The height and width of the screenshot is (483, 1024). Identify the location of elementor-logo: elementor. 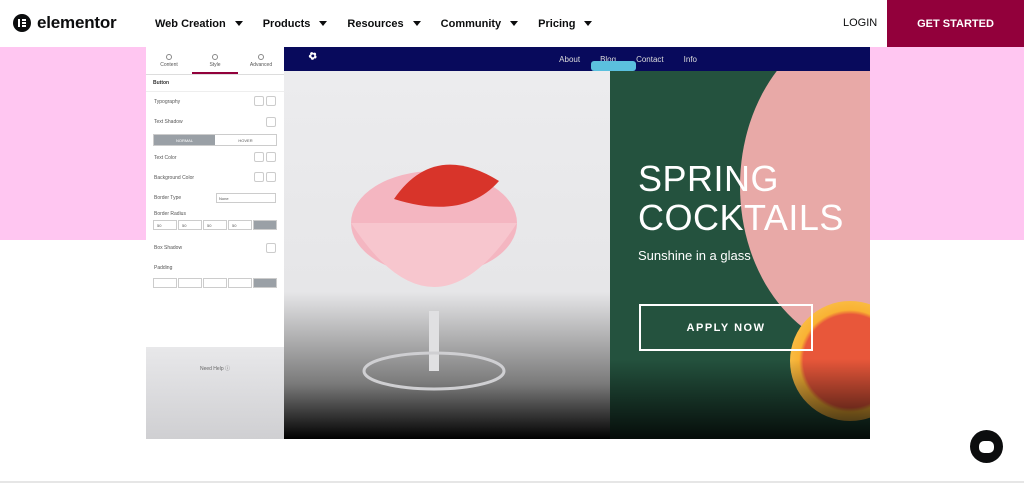
(65, 23).